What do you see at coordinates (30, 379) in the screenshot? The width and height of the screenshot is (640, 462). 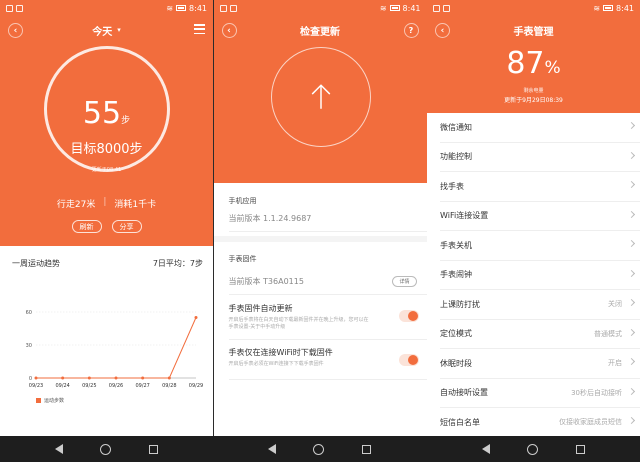 I see `y-tick-label: 0` at bounding box center [30, 379].